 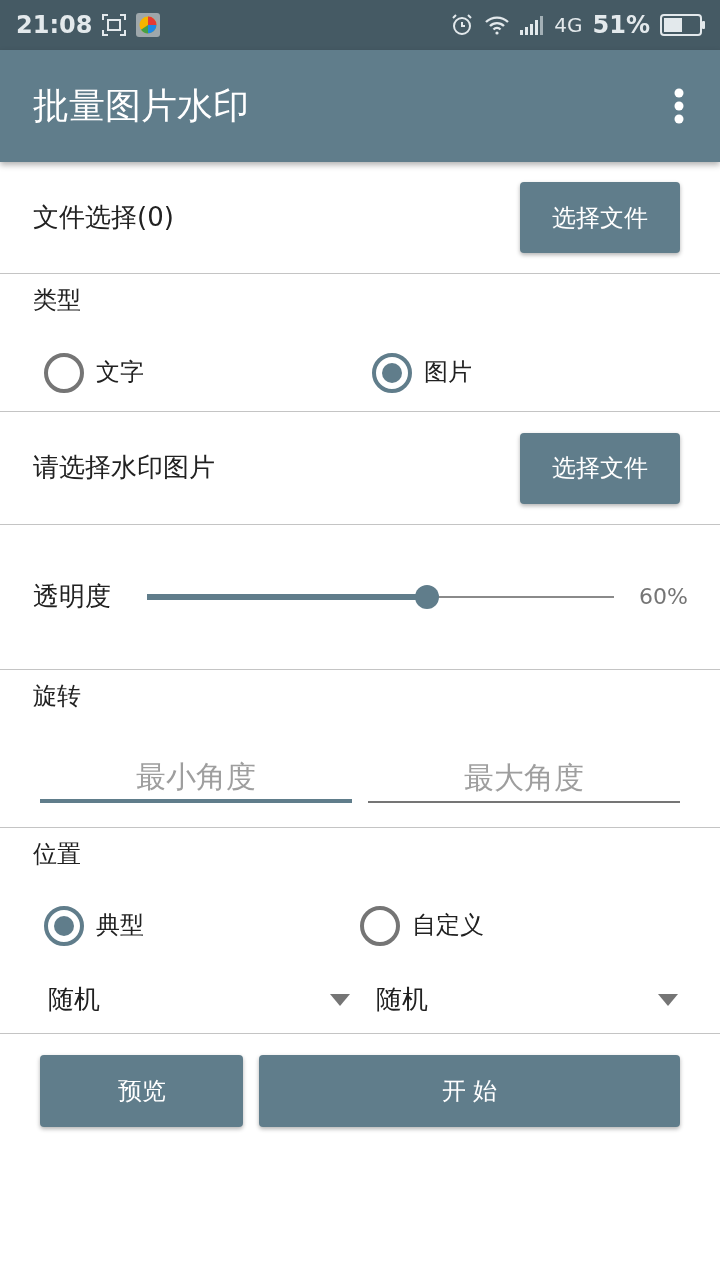 What do you see at coordinates (422, 372) in the screenshot?
I see `radio-option: 图片` at bounding box center [422, 372].